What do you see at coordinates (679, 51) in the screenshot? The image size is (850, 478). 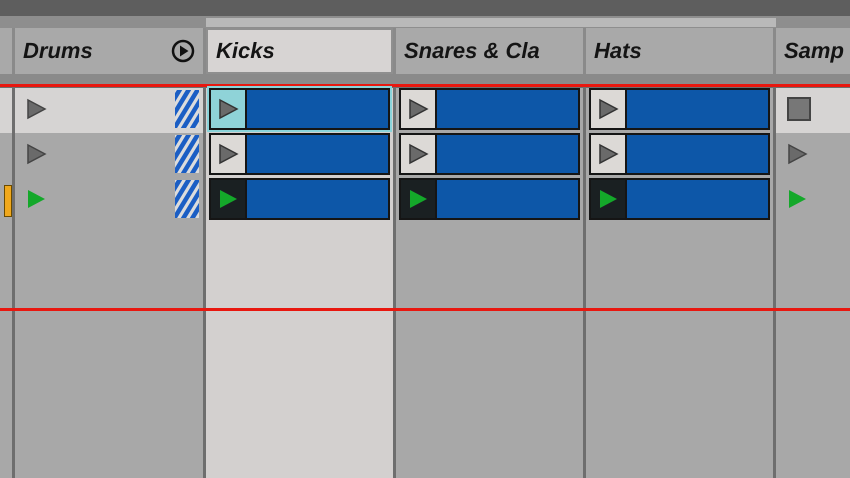 I see `track-header: Hats` at bounding box center [679, 51].